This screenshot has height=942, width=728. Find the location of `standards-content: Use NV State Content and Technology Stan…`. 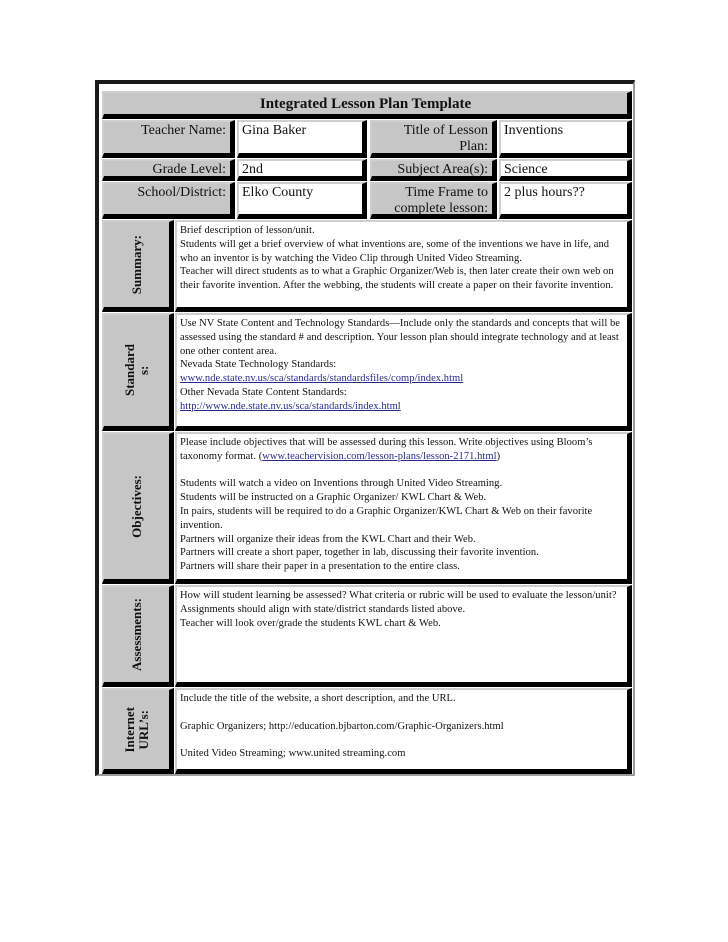

standards-content: Use NV State Content and Technology Stan… is located at coordinates (403, 372).